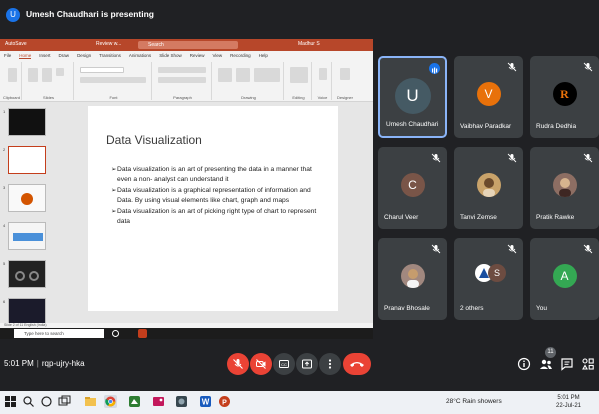  Describe the element at coordinates (568, 402) in the screenshot. I see `system-clock: 5:01 PM 22-Jul-21` at that location.